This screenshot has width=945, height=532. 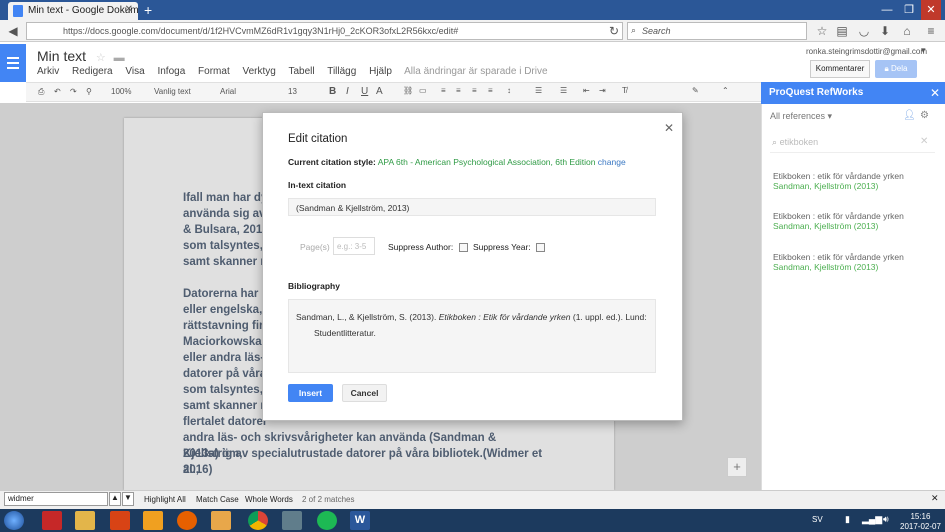 I want to click on signal-icon: ▂▄▆, so click(x=872, y=519).